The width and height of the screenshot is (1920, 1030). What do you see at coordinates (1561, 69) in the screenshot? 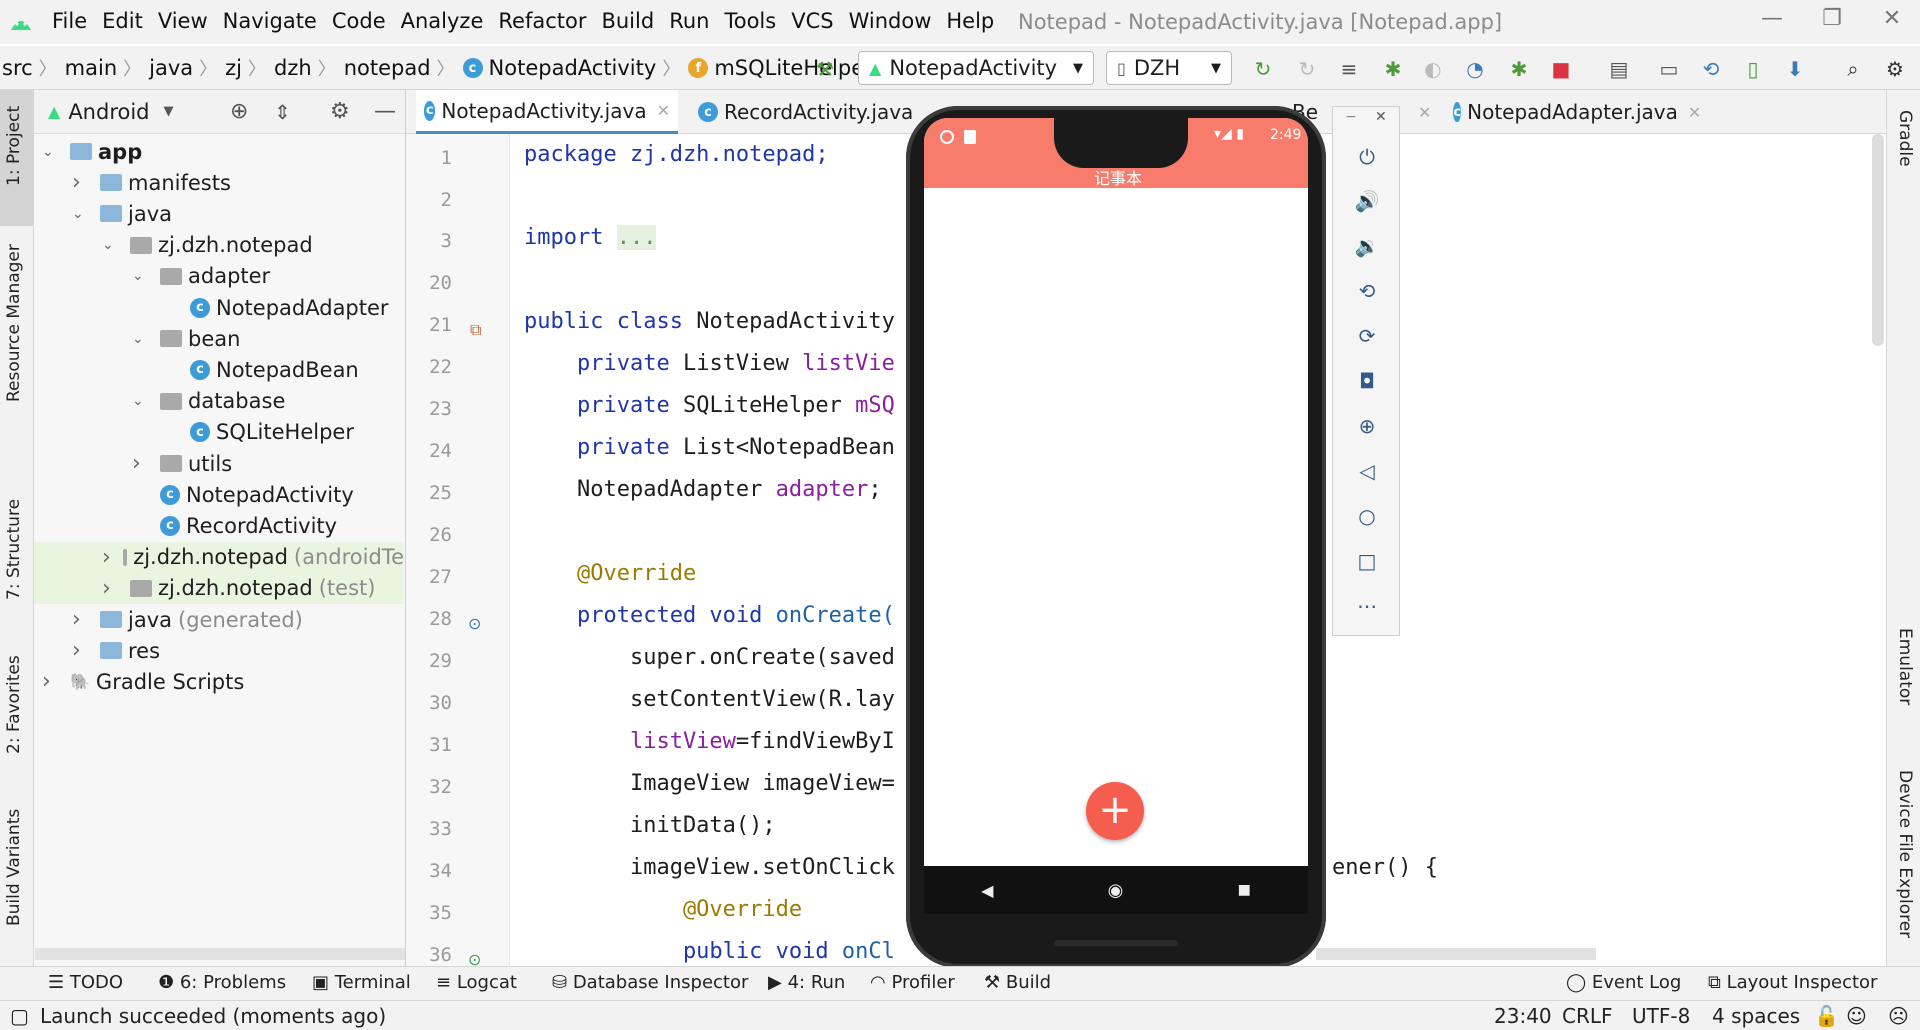
I see `stop-icon: ■` at bounding box center [1561, 69].